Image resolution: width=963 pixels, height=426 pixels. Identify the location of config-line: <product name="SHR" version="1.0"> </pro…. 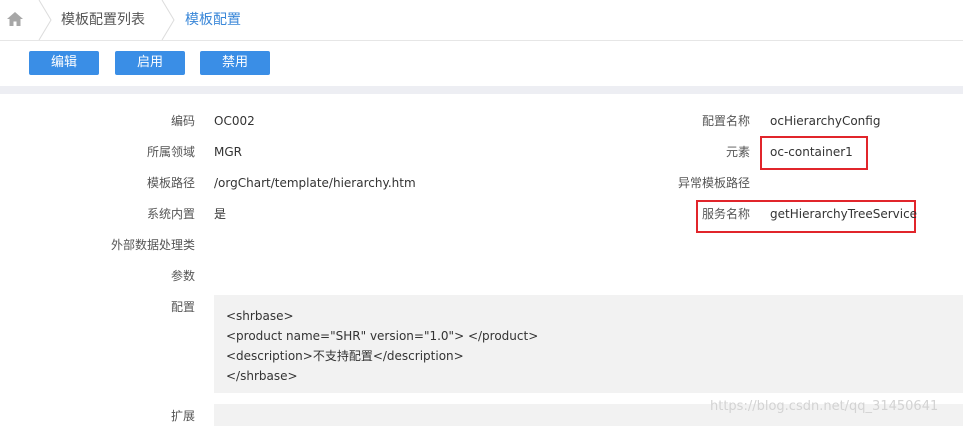
(382, 336).